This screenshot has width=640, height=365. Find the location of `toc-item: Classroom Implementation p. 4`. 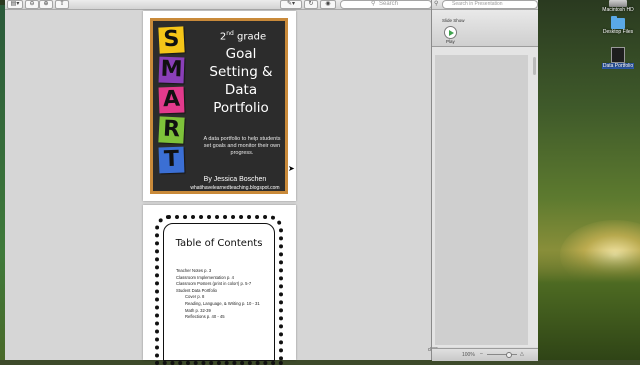

toc-item: Classroom Implementation p. 4 is located at coordinates (205, 277).